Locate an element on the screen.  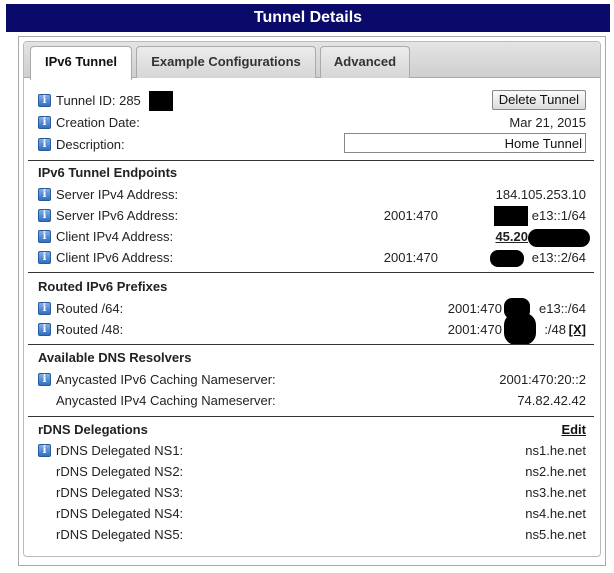
description-row: i Description: is located at coordinates (312, 144).